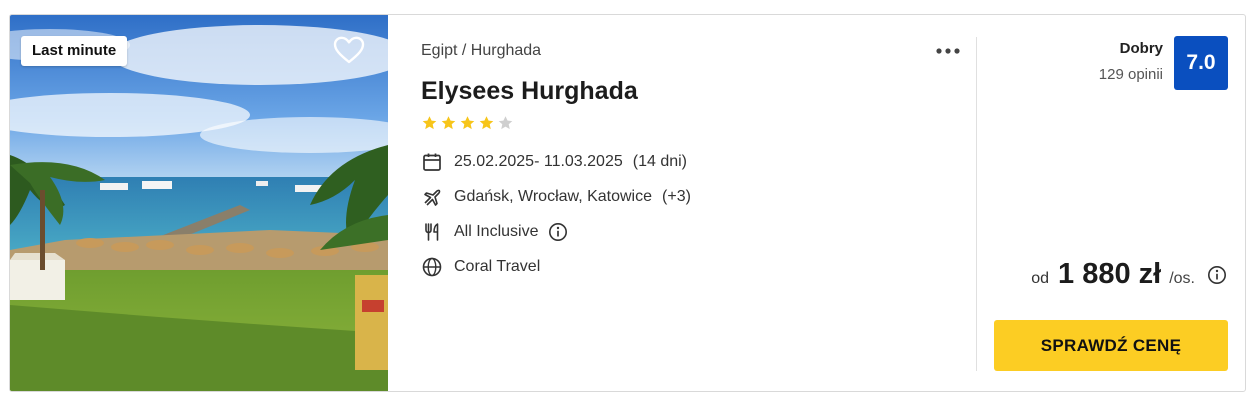 The height and width of the screenshot is (405, 1257). I want to click on calendar-icon, so click(432, 162).